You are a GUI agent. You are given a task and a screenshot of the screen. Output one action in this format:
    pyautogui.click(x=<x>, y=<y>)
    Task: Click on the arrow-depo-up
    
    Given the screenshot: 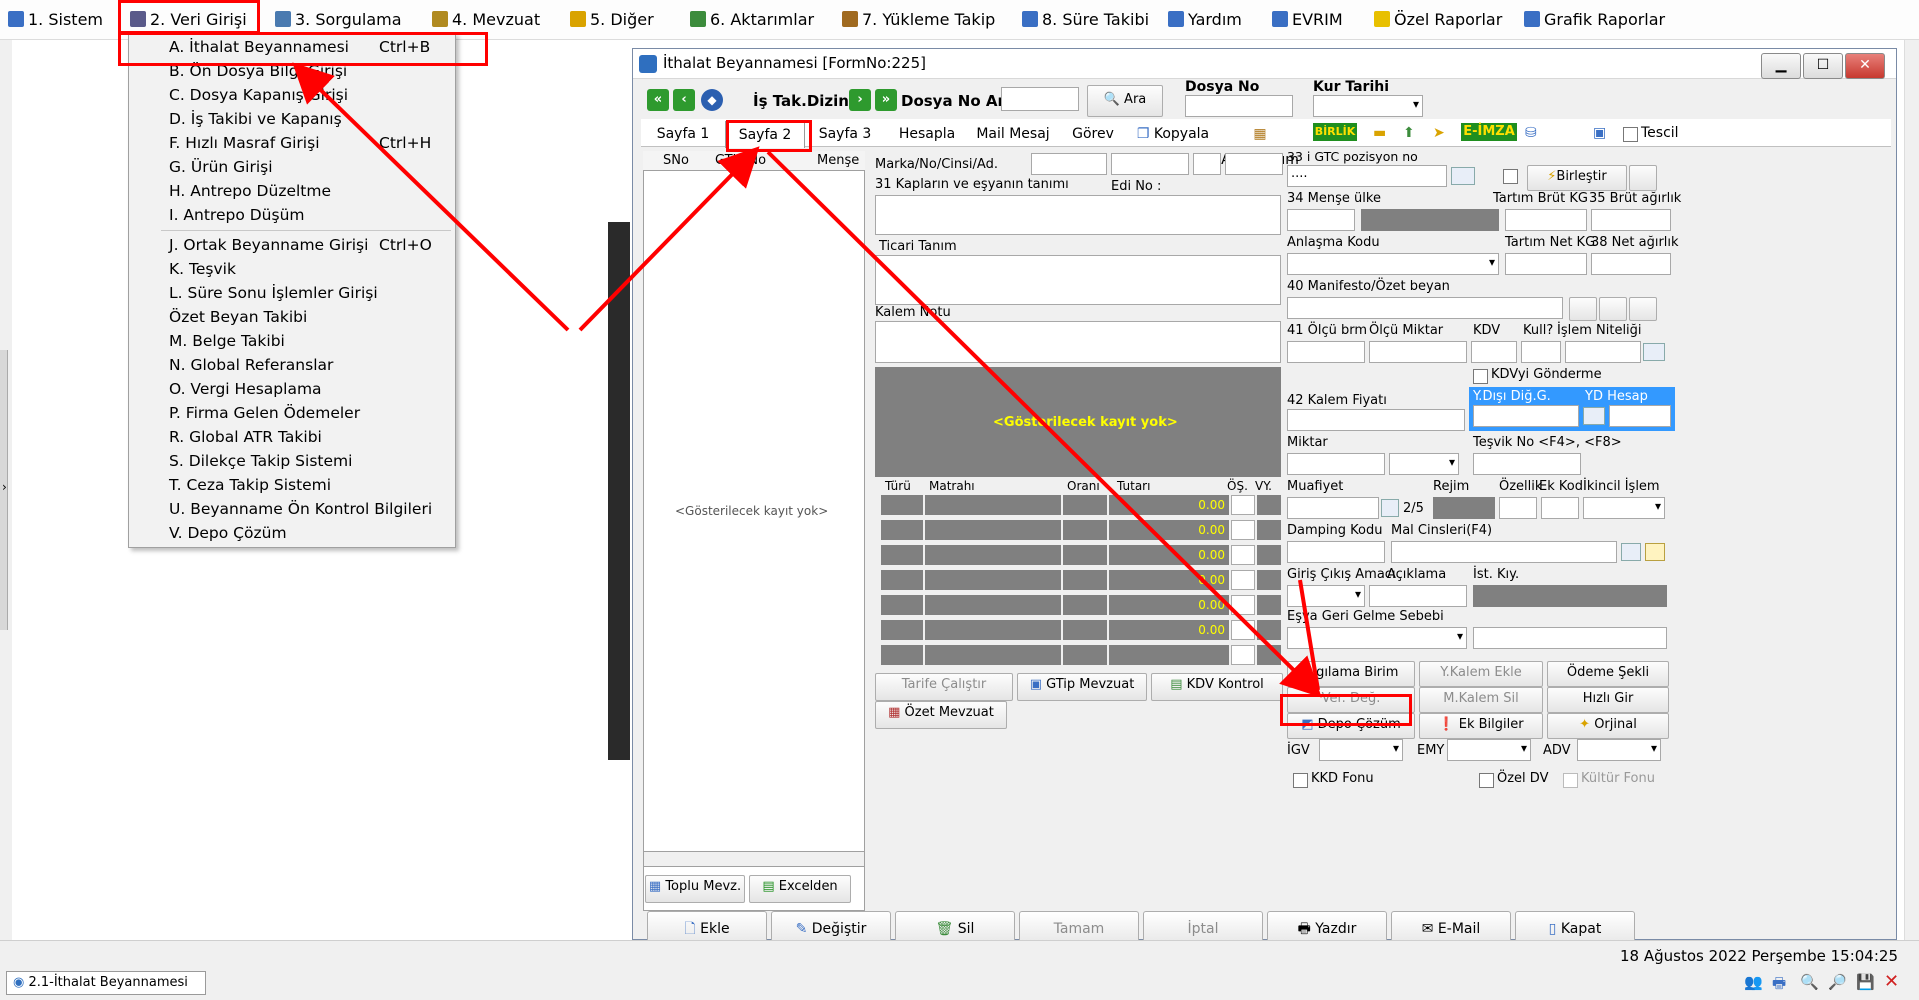 What is the action you would take?
    pyautogui.click(x=1309, y=635)
    